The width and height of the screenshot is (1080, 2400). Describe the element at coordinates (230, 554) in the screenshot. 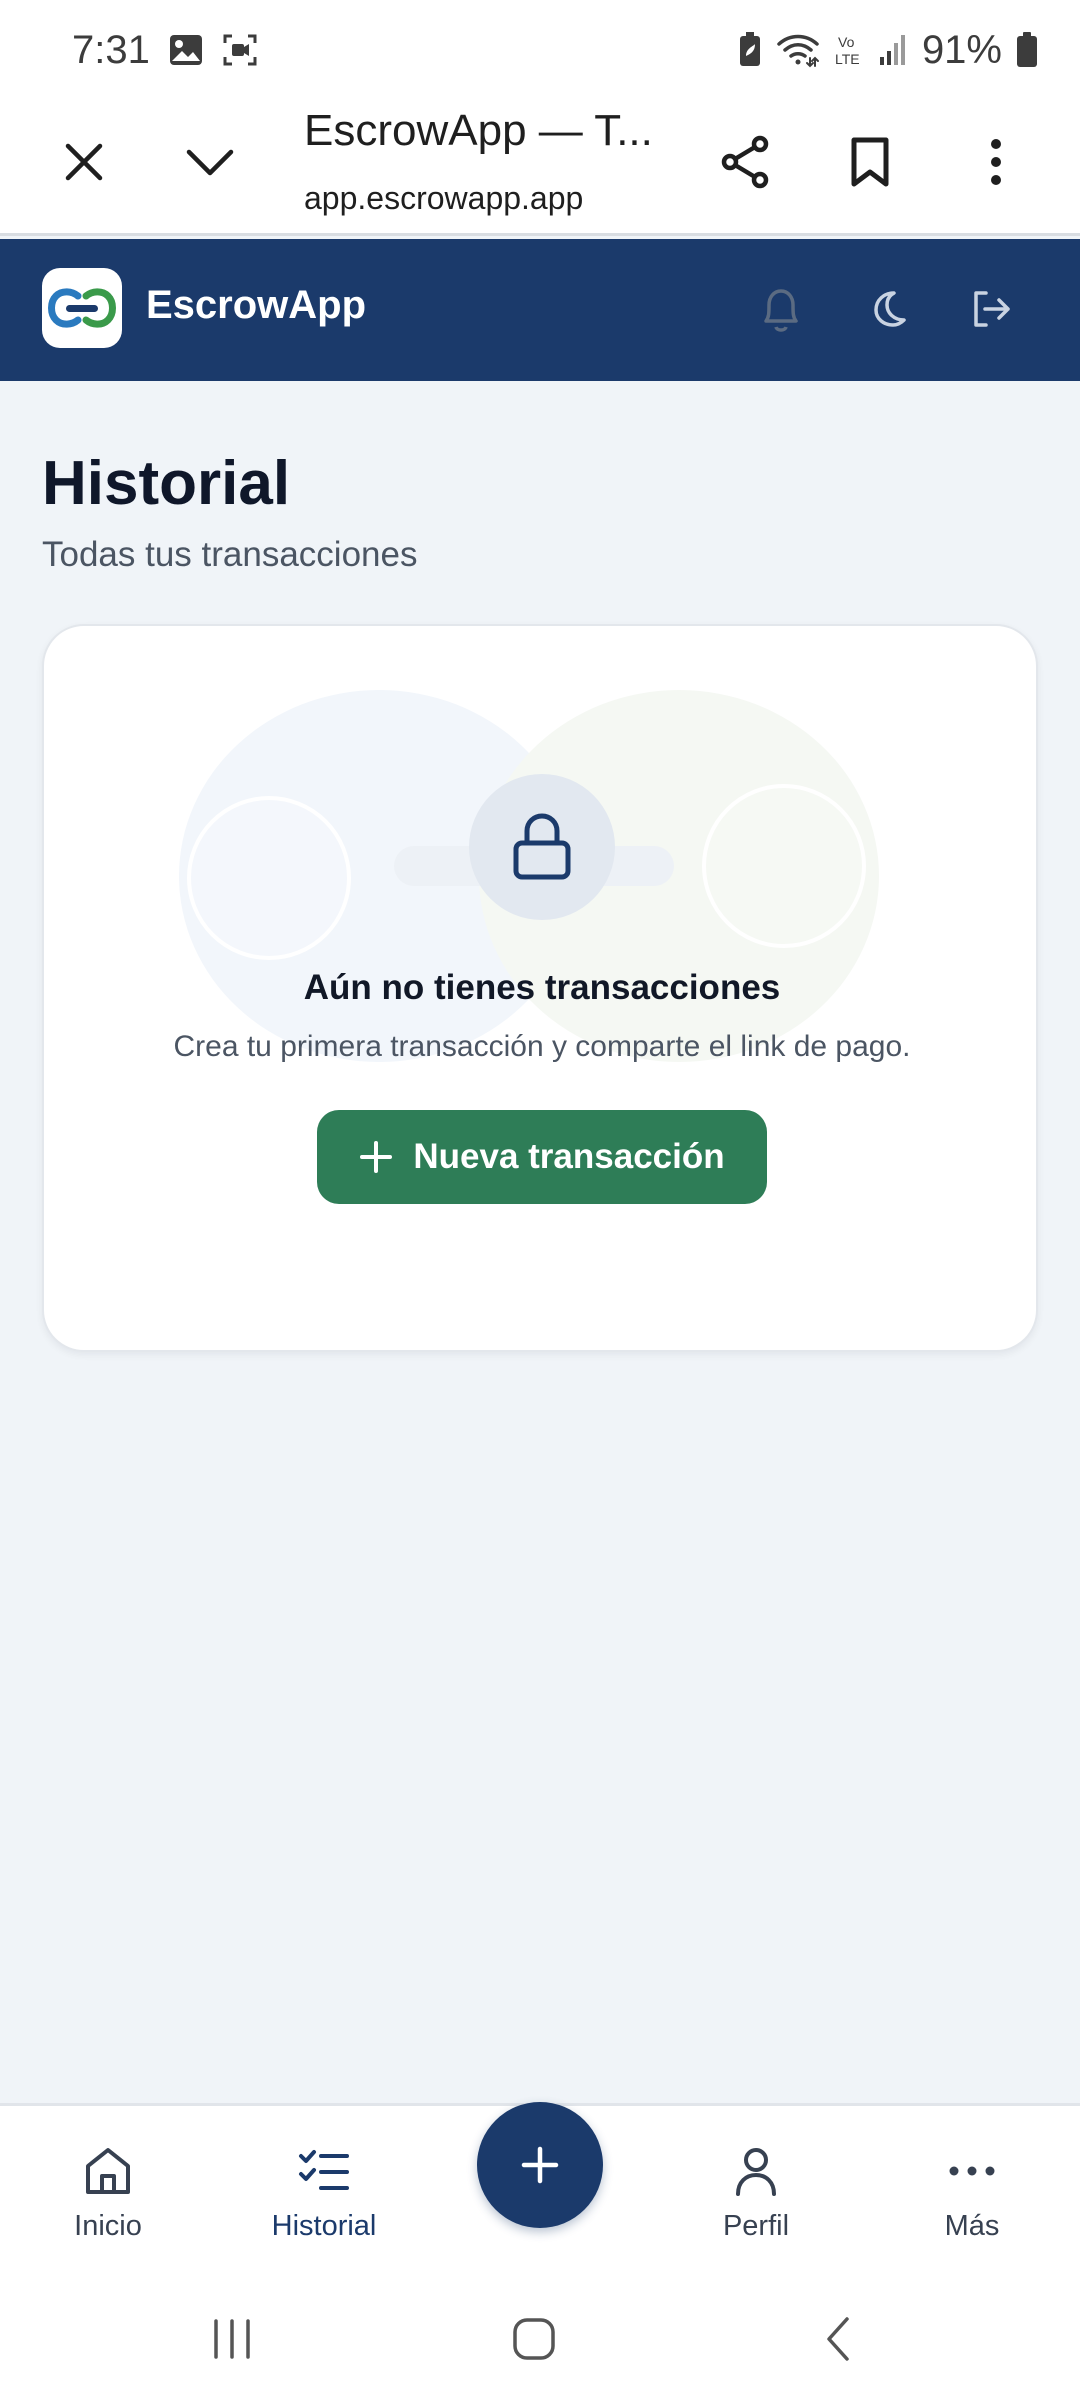

I see `page-subtitle: Todas tus transacciones` at that location.